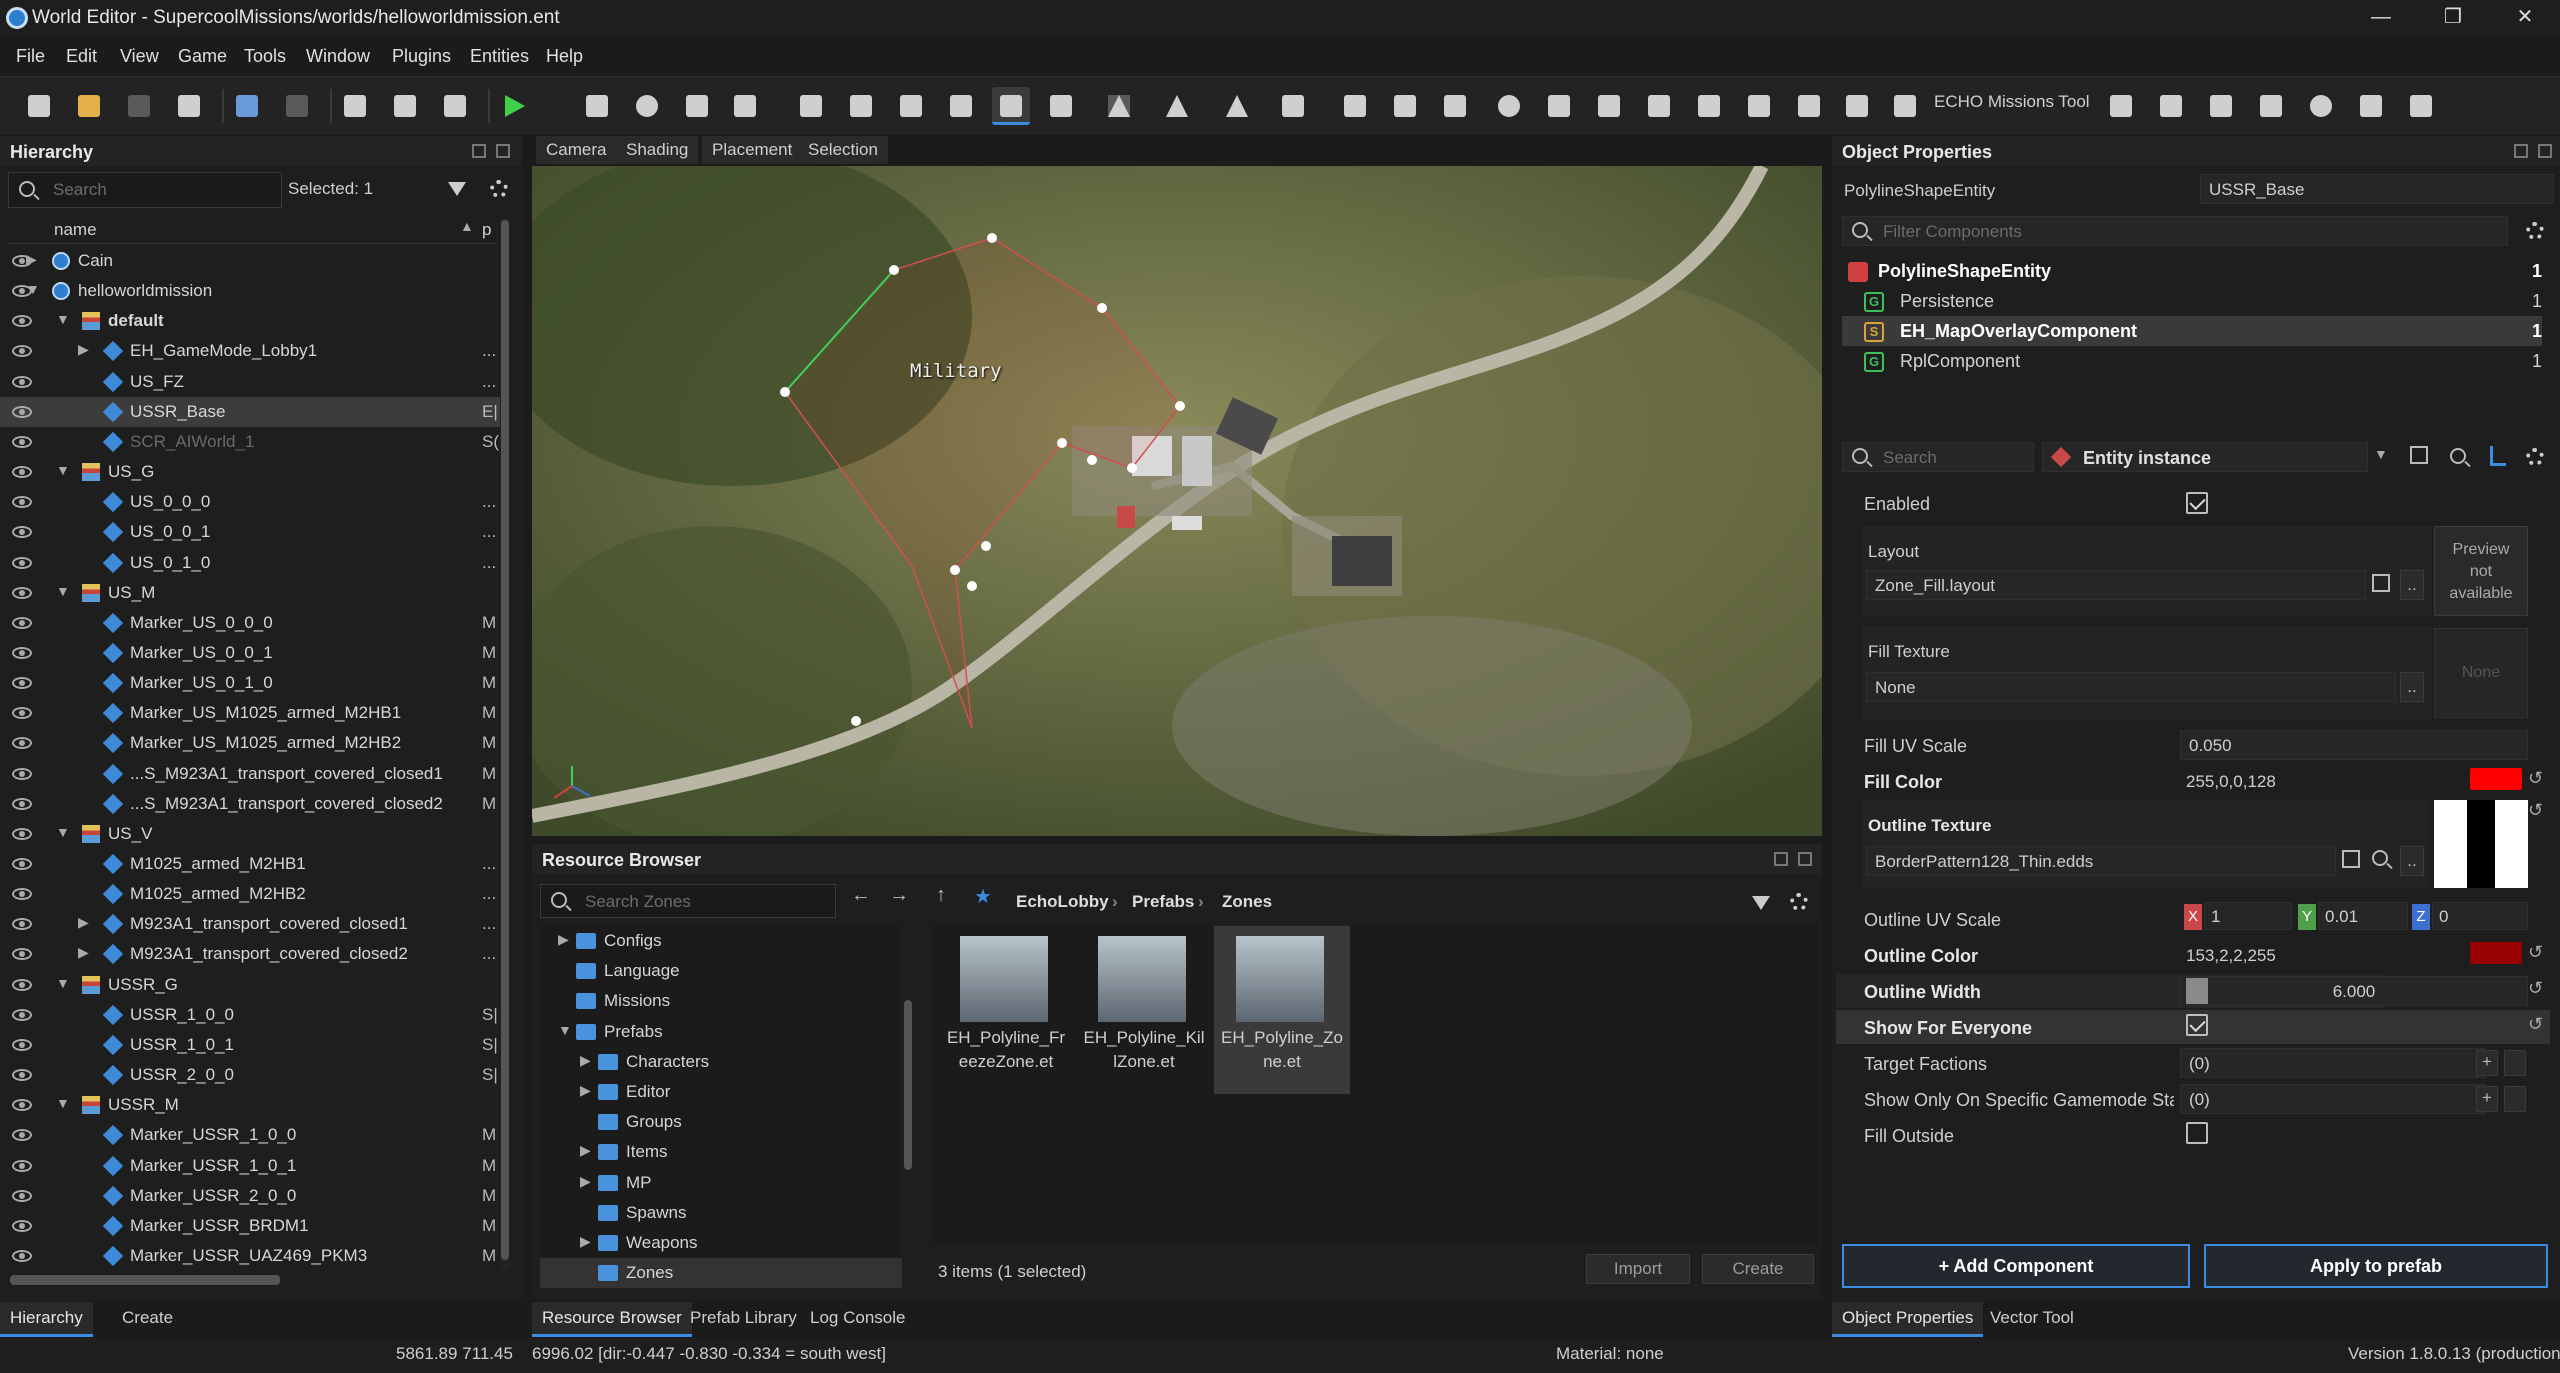  Describe the element at coordinates (961, 106) in the screenshot. I see `scale-icon` at that location.